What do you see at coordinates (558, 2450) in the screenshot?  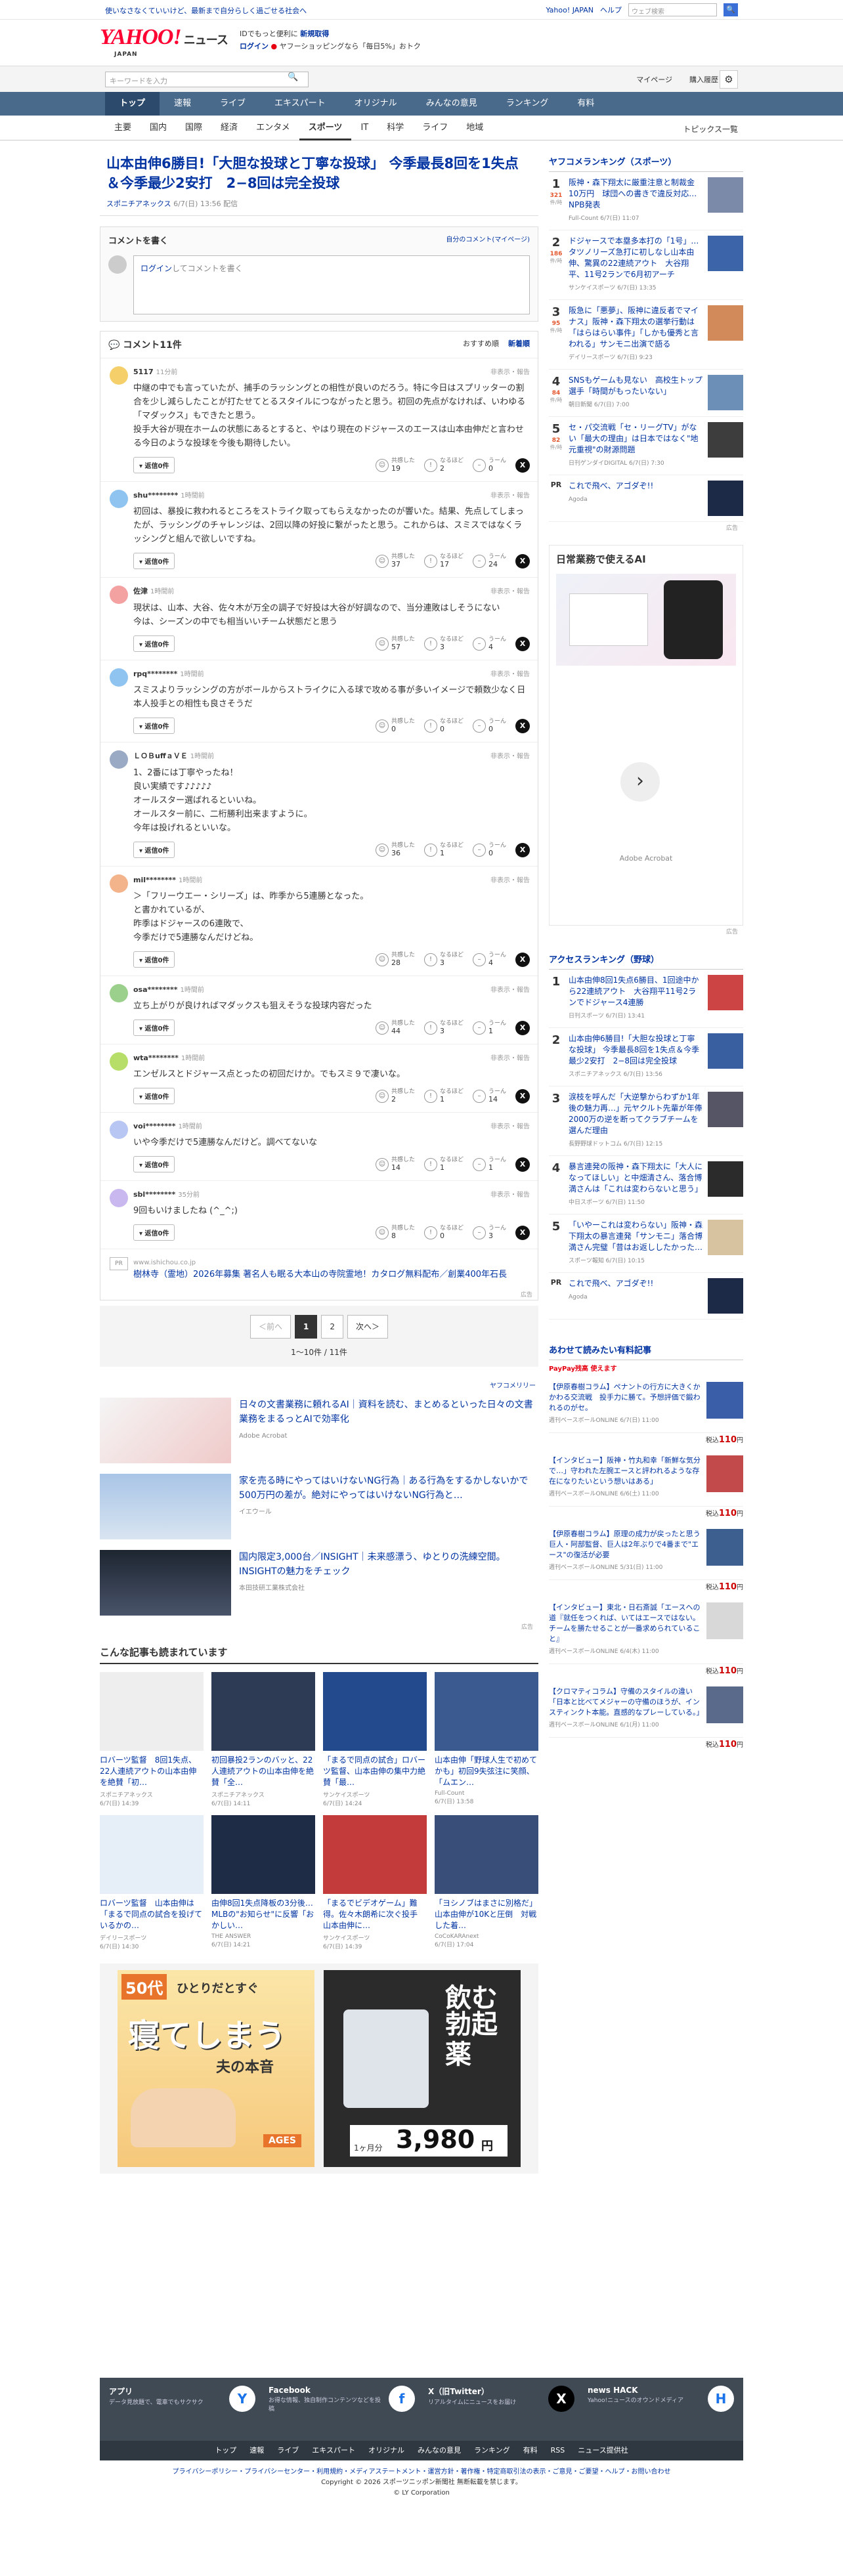 I see `footer-nav-item: RSS` at bounding box center [558, 2450].